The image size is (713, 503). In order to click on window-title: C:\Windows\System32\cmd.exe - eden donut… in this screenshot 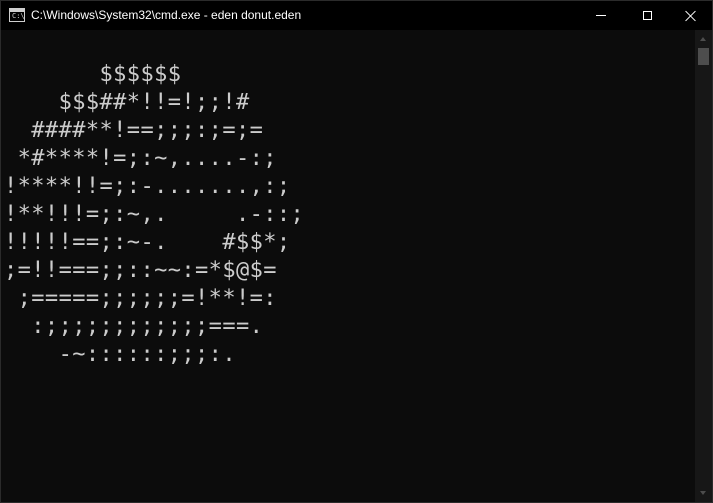, I will do `click(166, 15)`.